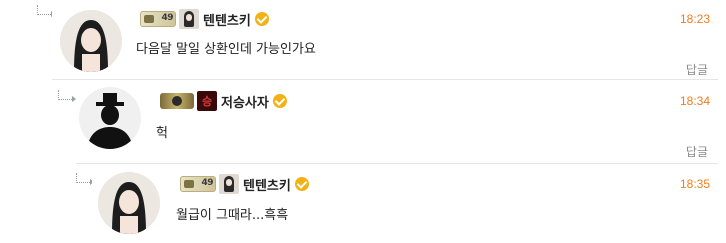  What do you see at coordinates (694, 19) in the screenshot?
I see `comment-time: 18:23` at bounding box center [694, 19].